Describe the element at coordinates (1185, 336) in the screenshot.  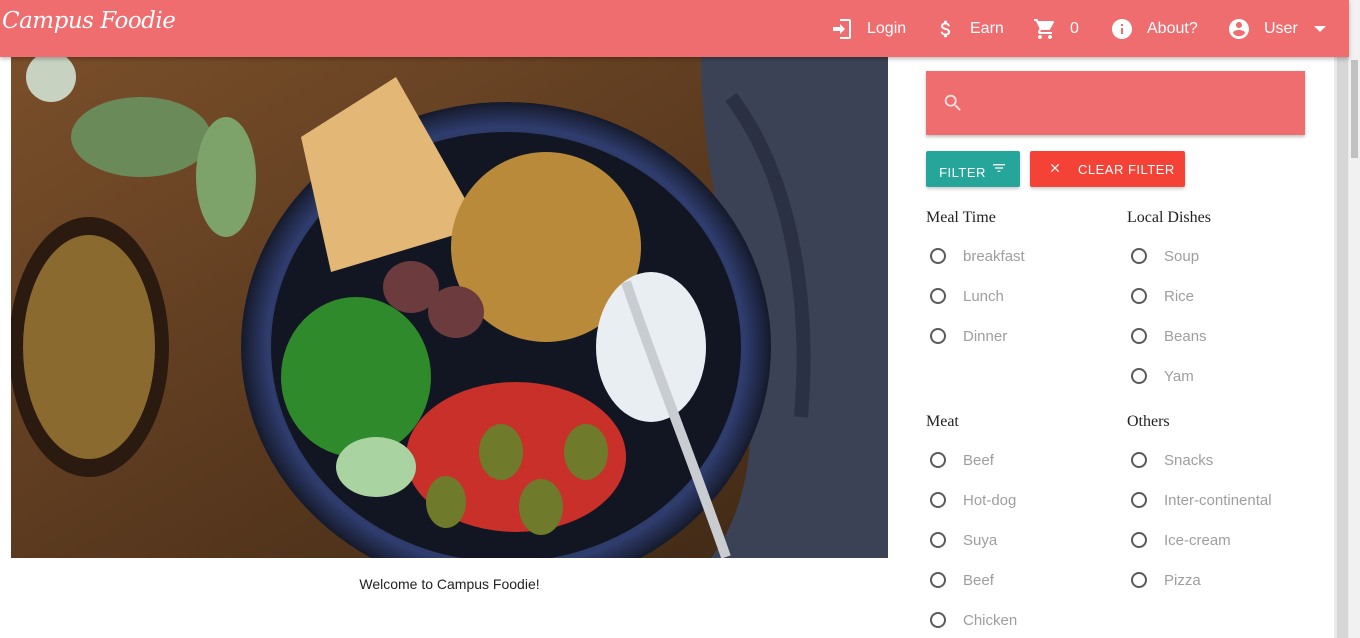
I see `filter-option-label: Beans` at that location.